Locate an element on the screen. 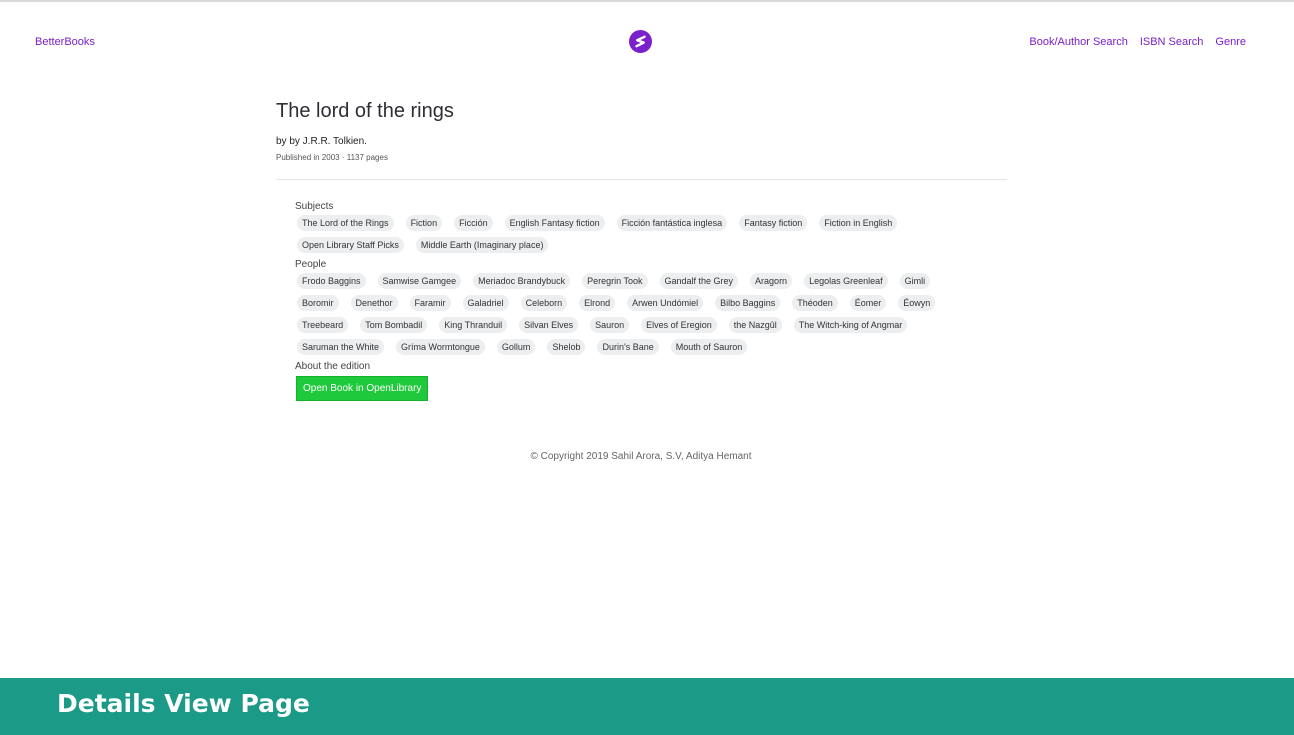 This screenshot has width=1294, height=735. top-border is located at coordinates (647, 1).